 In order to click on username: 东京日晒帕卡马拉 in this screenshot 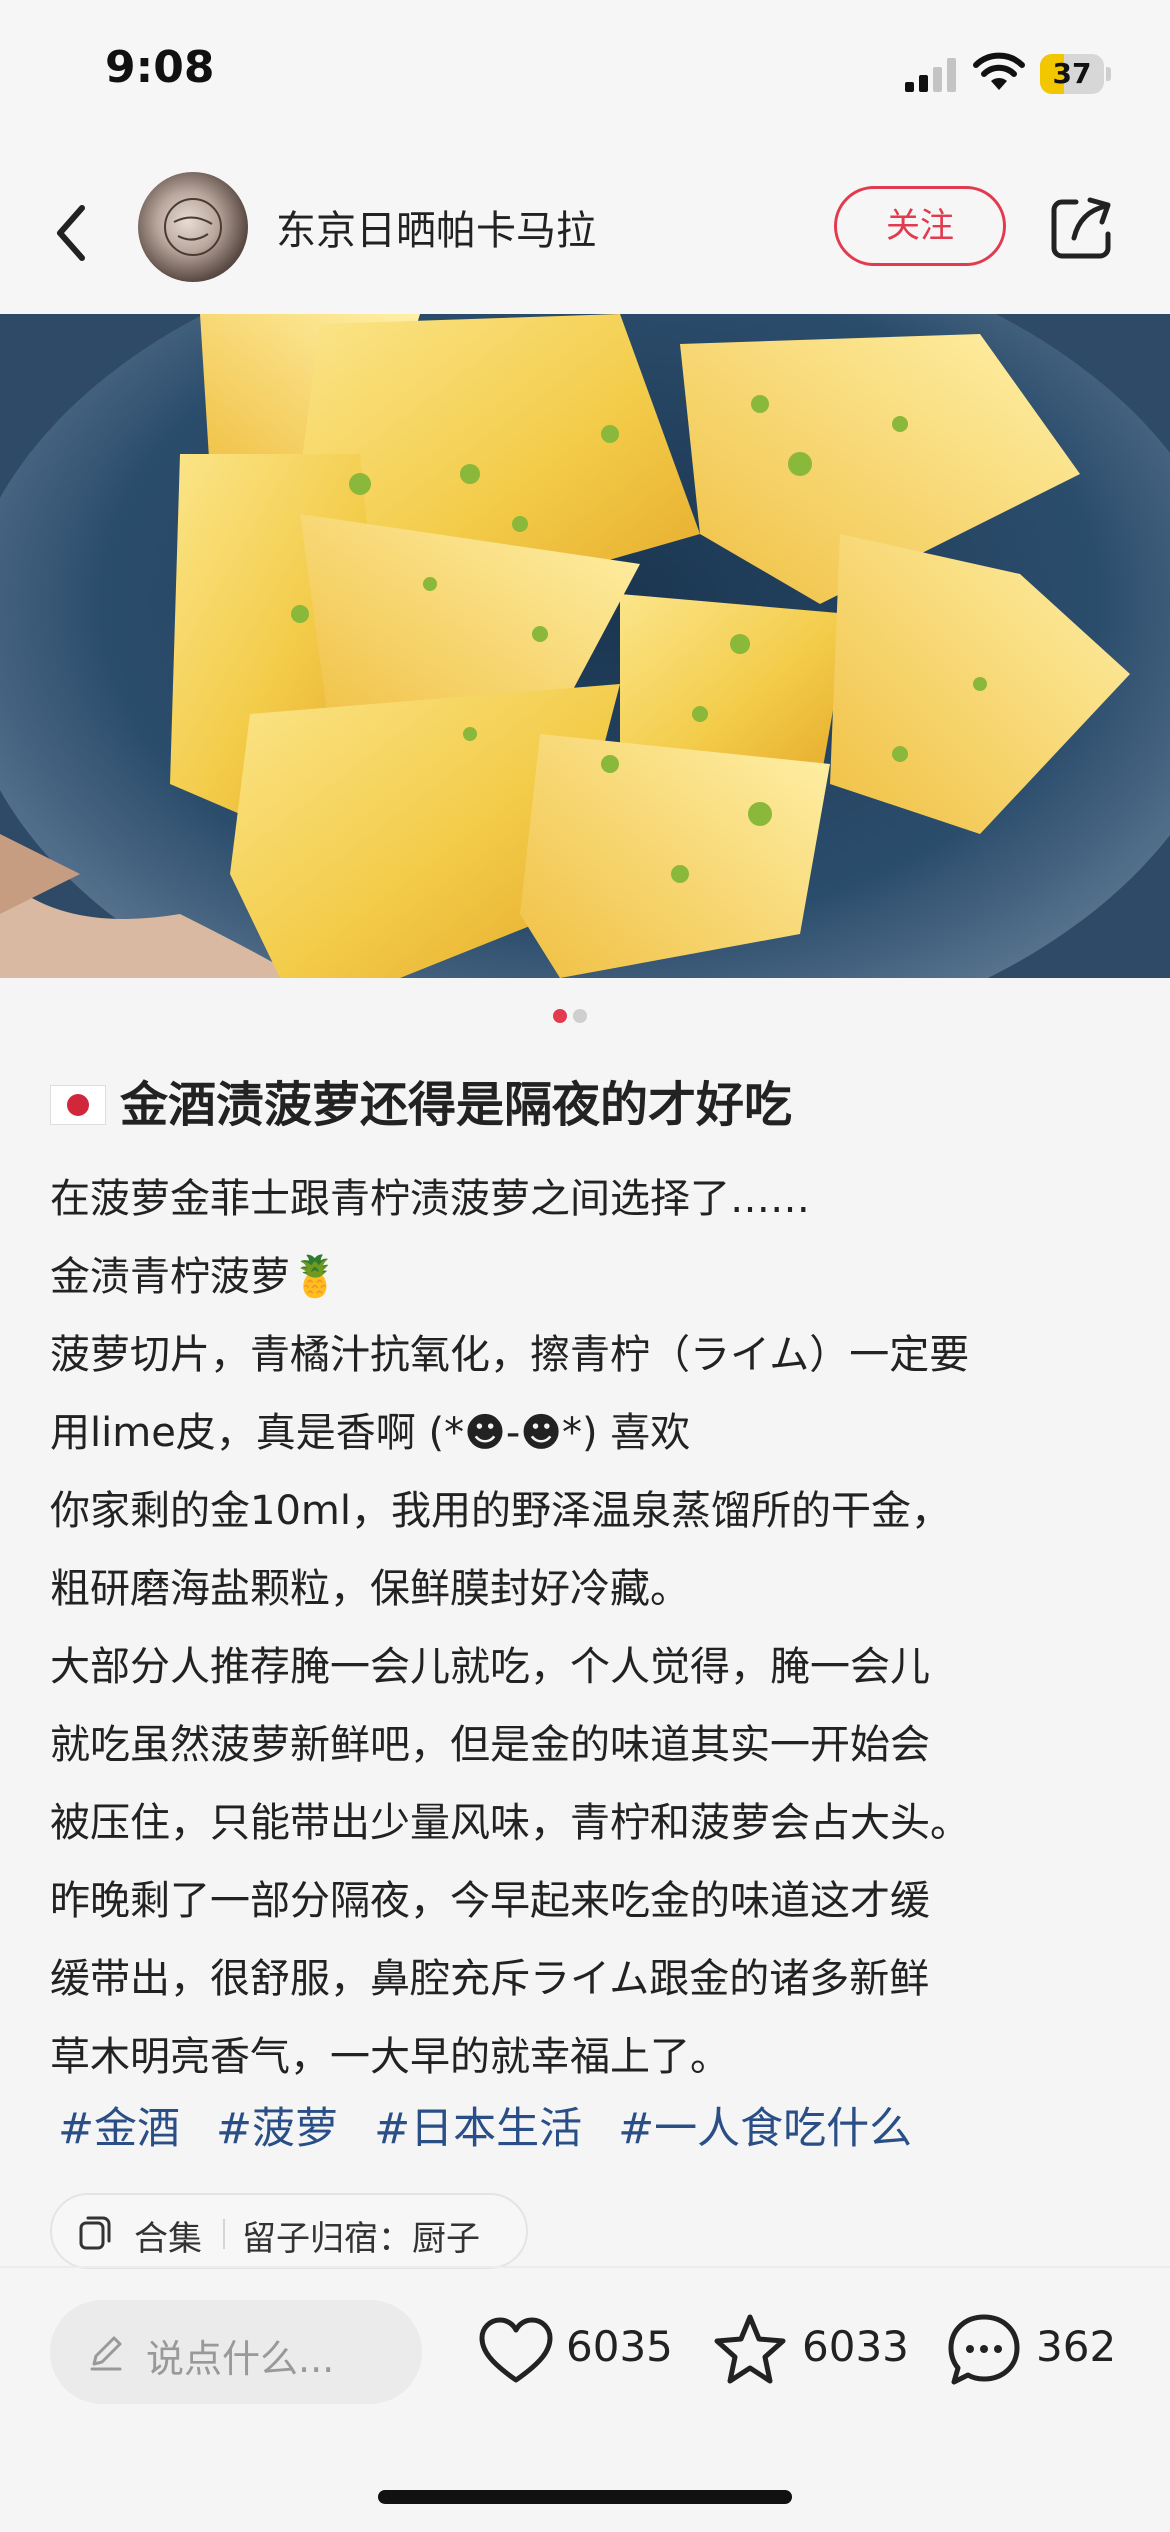, I will do `click(436, 227)`.